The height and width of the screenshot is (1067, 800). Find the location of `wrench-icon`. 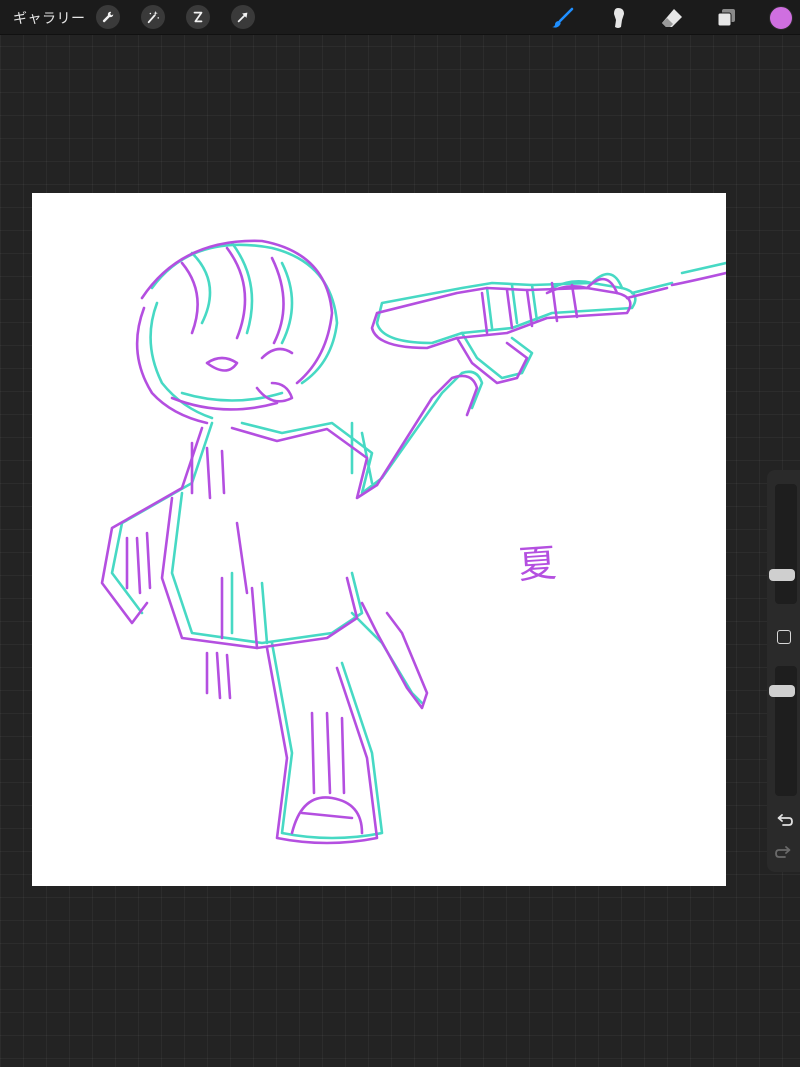

wrench-icon is located at coordinates (108, 17).